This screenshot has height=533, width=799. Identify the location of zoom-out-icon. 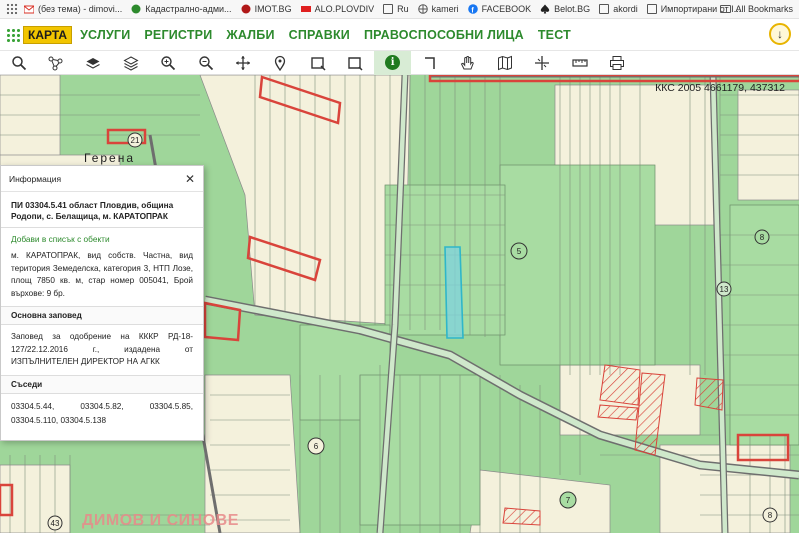
(205, 62).